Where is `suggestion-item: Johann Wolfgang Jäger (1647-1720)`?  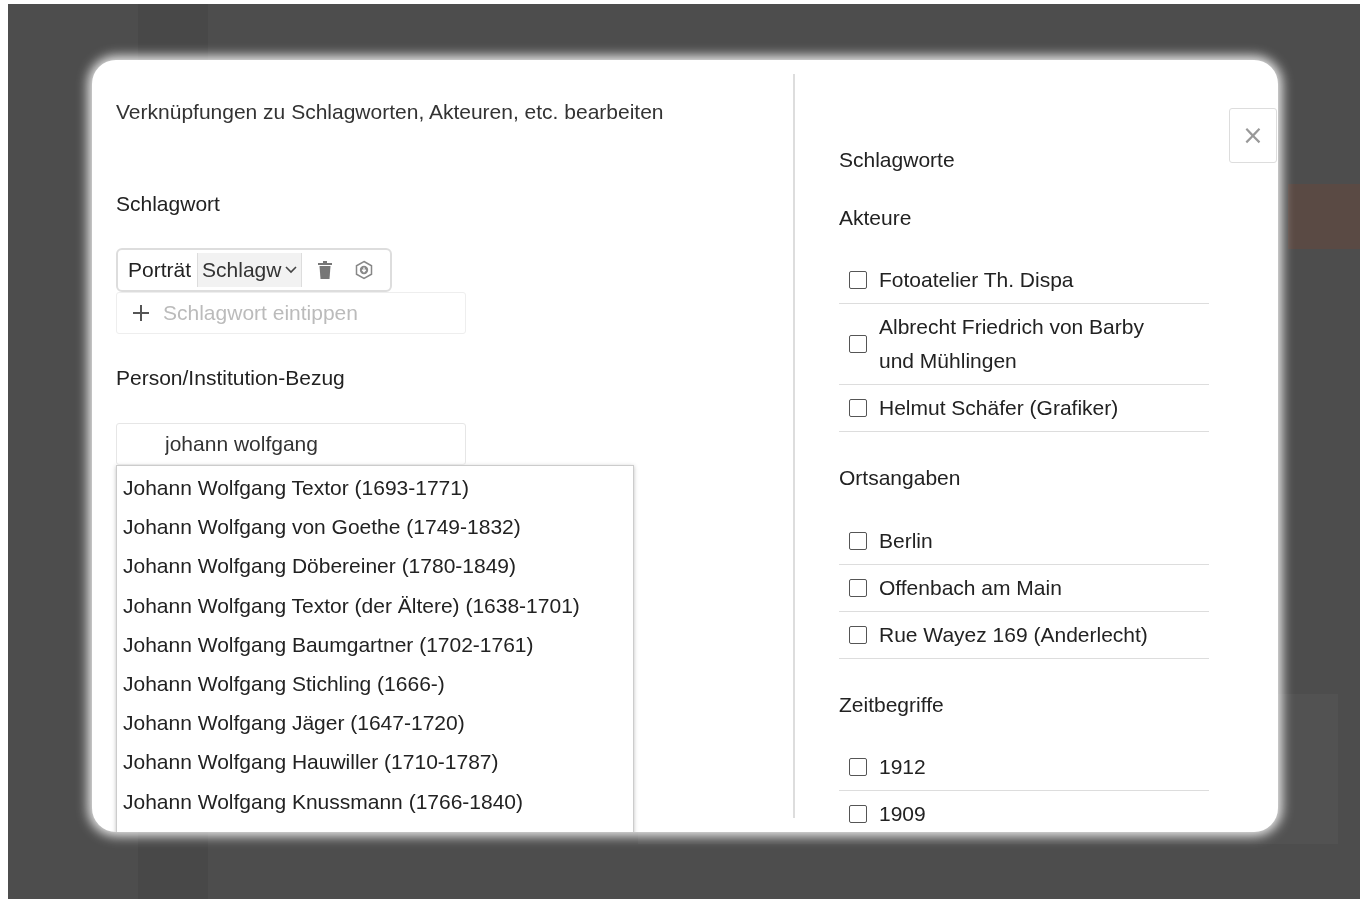
suggestion-item: Johann Wolfgang Jäger (1647-1720) is located at coordinates (375, 723).